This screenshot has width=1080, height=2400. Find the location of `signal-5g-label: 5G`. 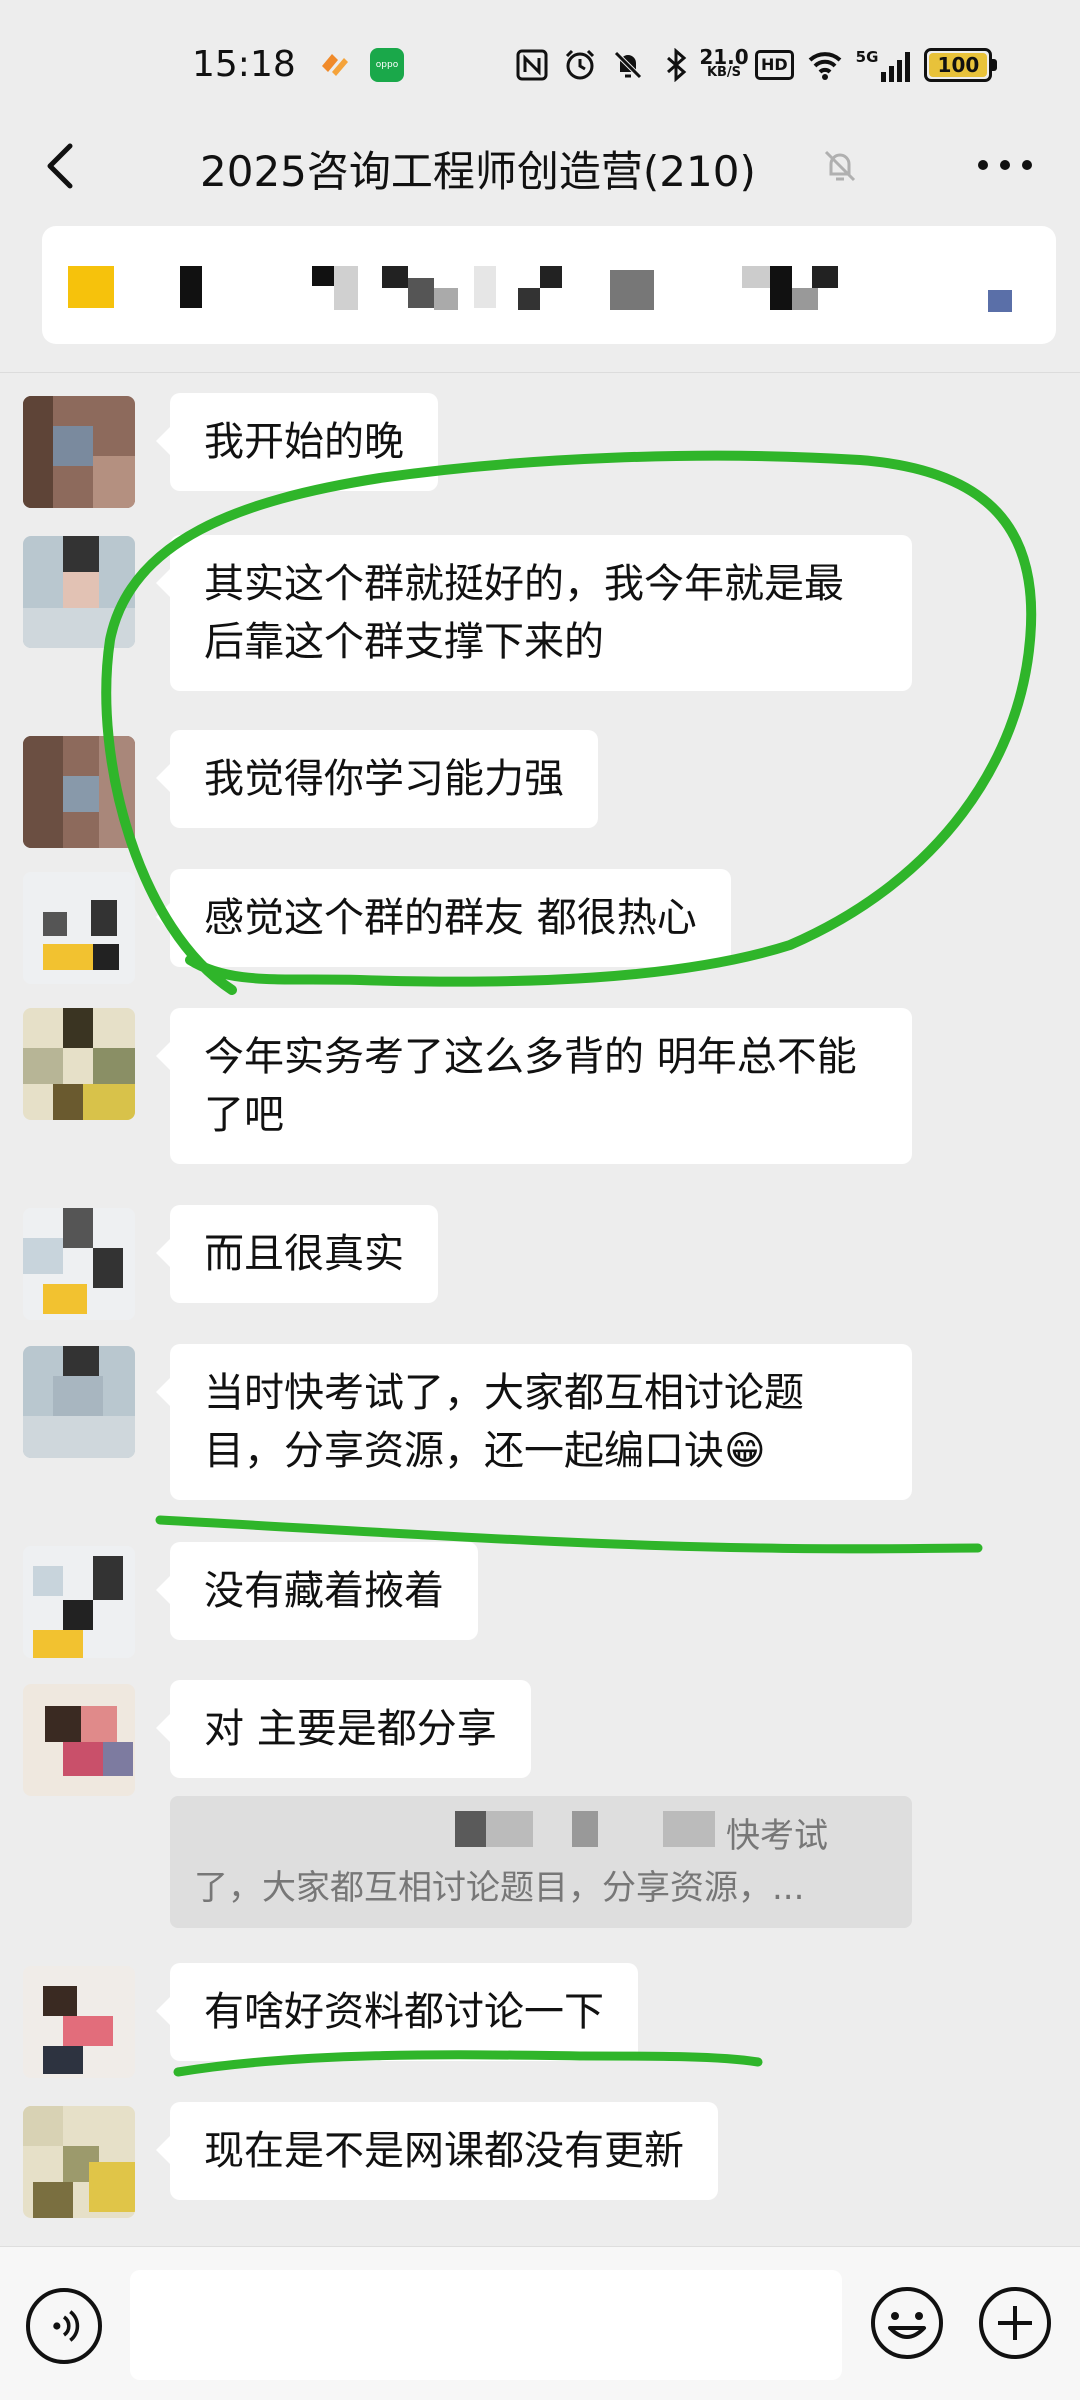

signal-5g-label: 5G is located at coordinates (867, 57).